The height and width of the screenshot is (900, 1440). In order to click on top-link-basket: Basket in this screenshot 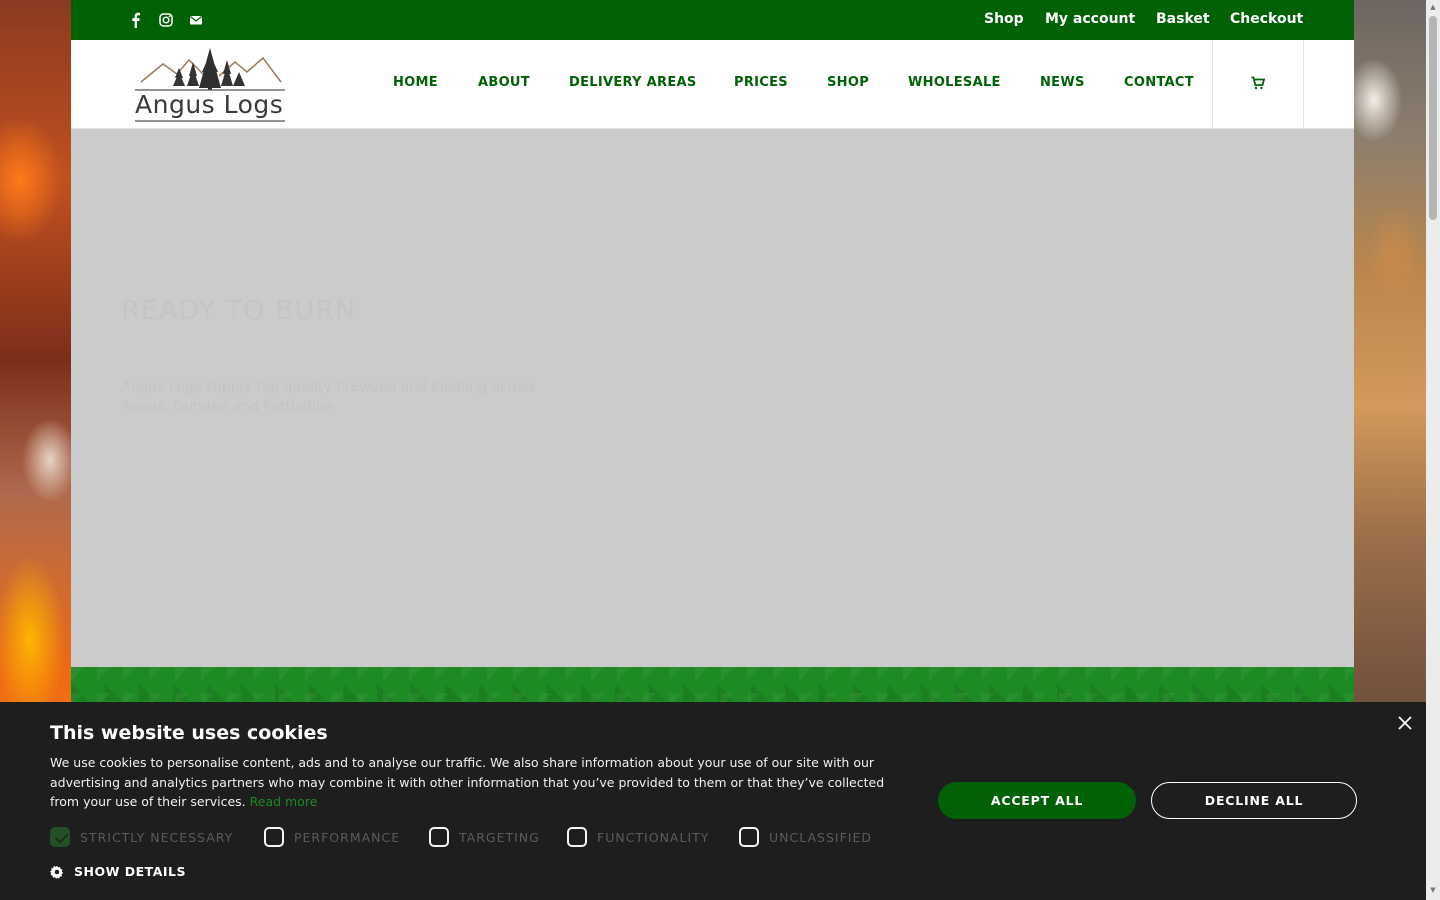, I will do `click(1183, 19)`.